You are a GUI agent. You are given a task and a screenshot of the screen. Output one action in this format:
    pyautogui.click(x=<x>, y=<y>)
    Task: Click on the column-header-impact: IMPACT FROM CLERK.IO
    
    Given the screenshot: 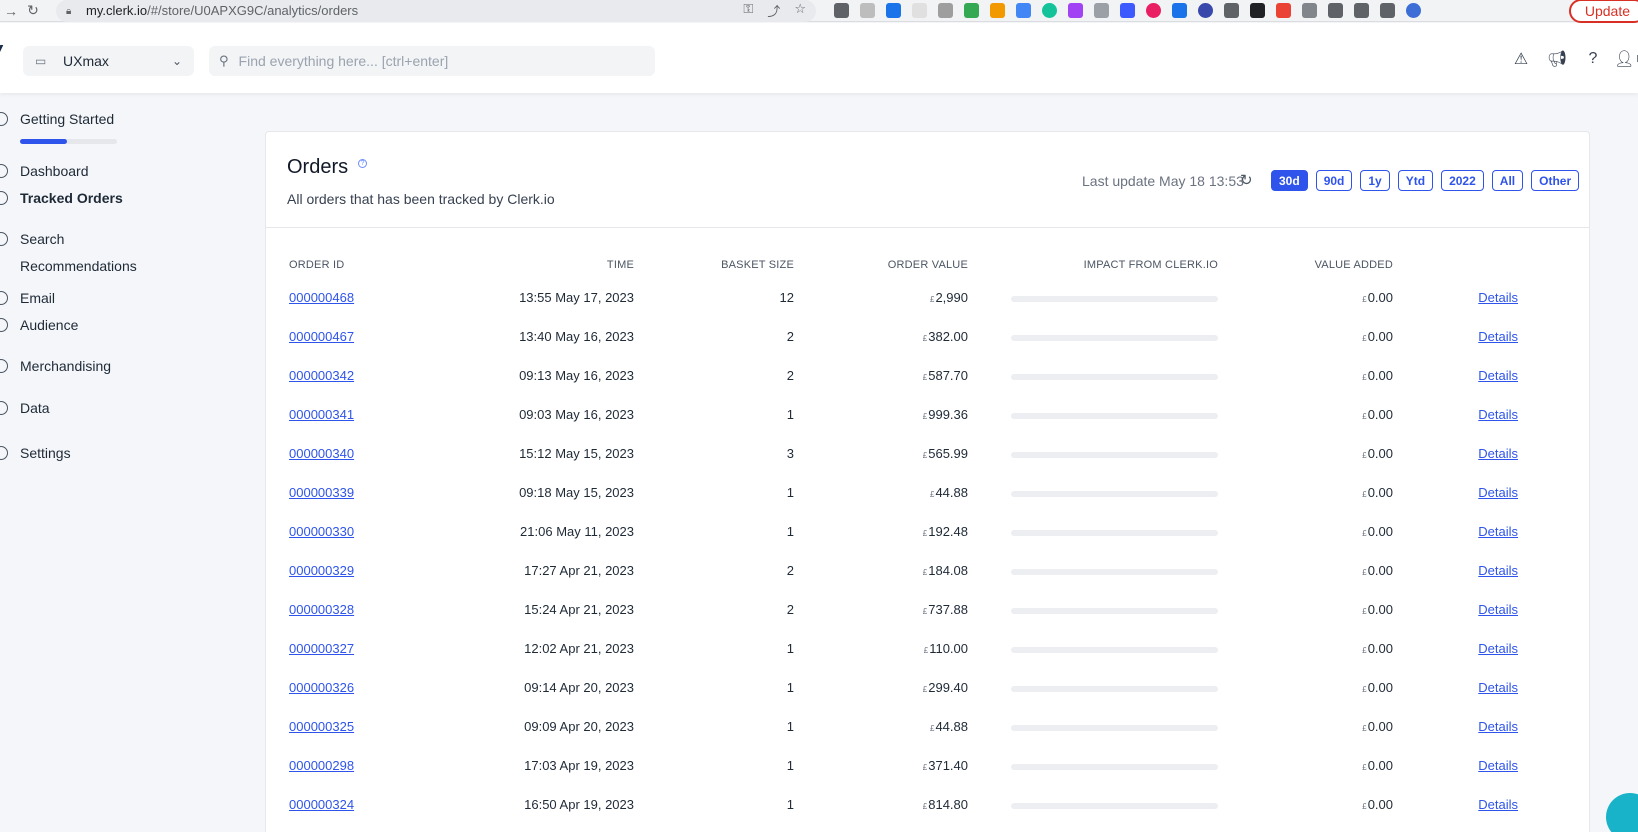 What is the action you would take?
    pyautogui.click(x=1093, y=263)
    